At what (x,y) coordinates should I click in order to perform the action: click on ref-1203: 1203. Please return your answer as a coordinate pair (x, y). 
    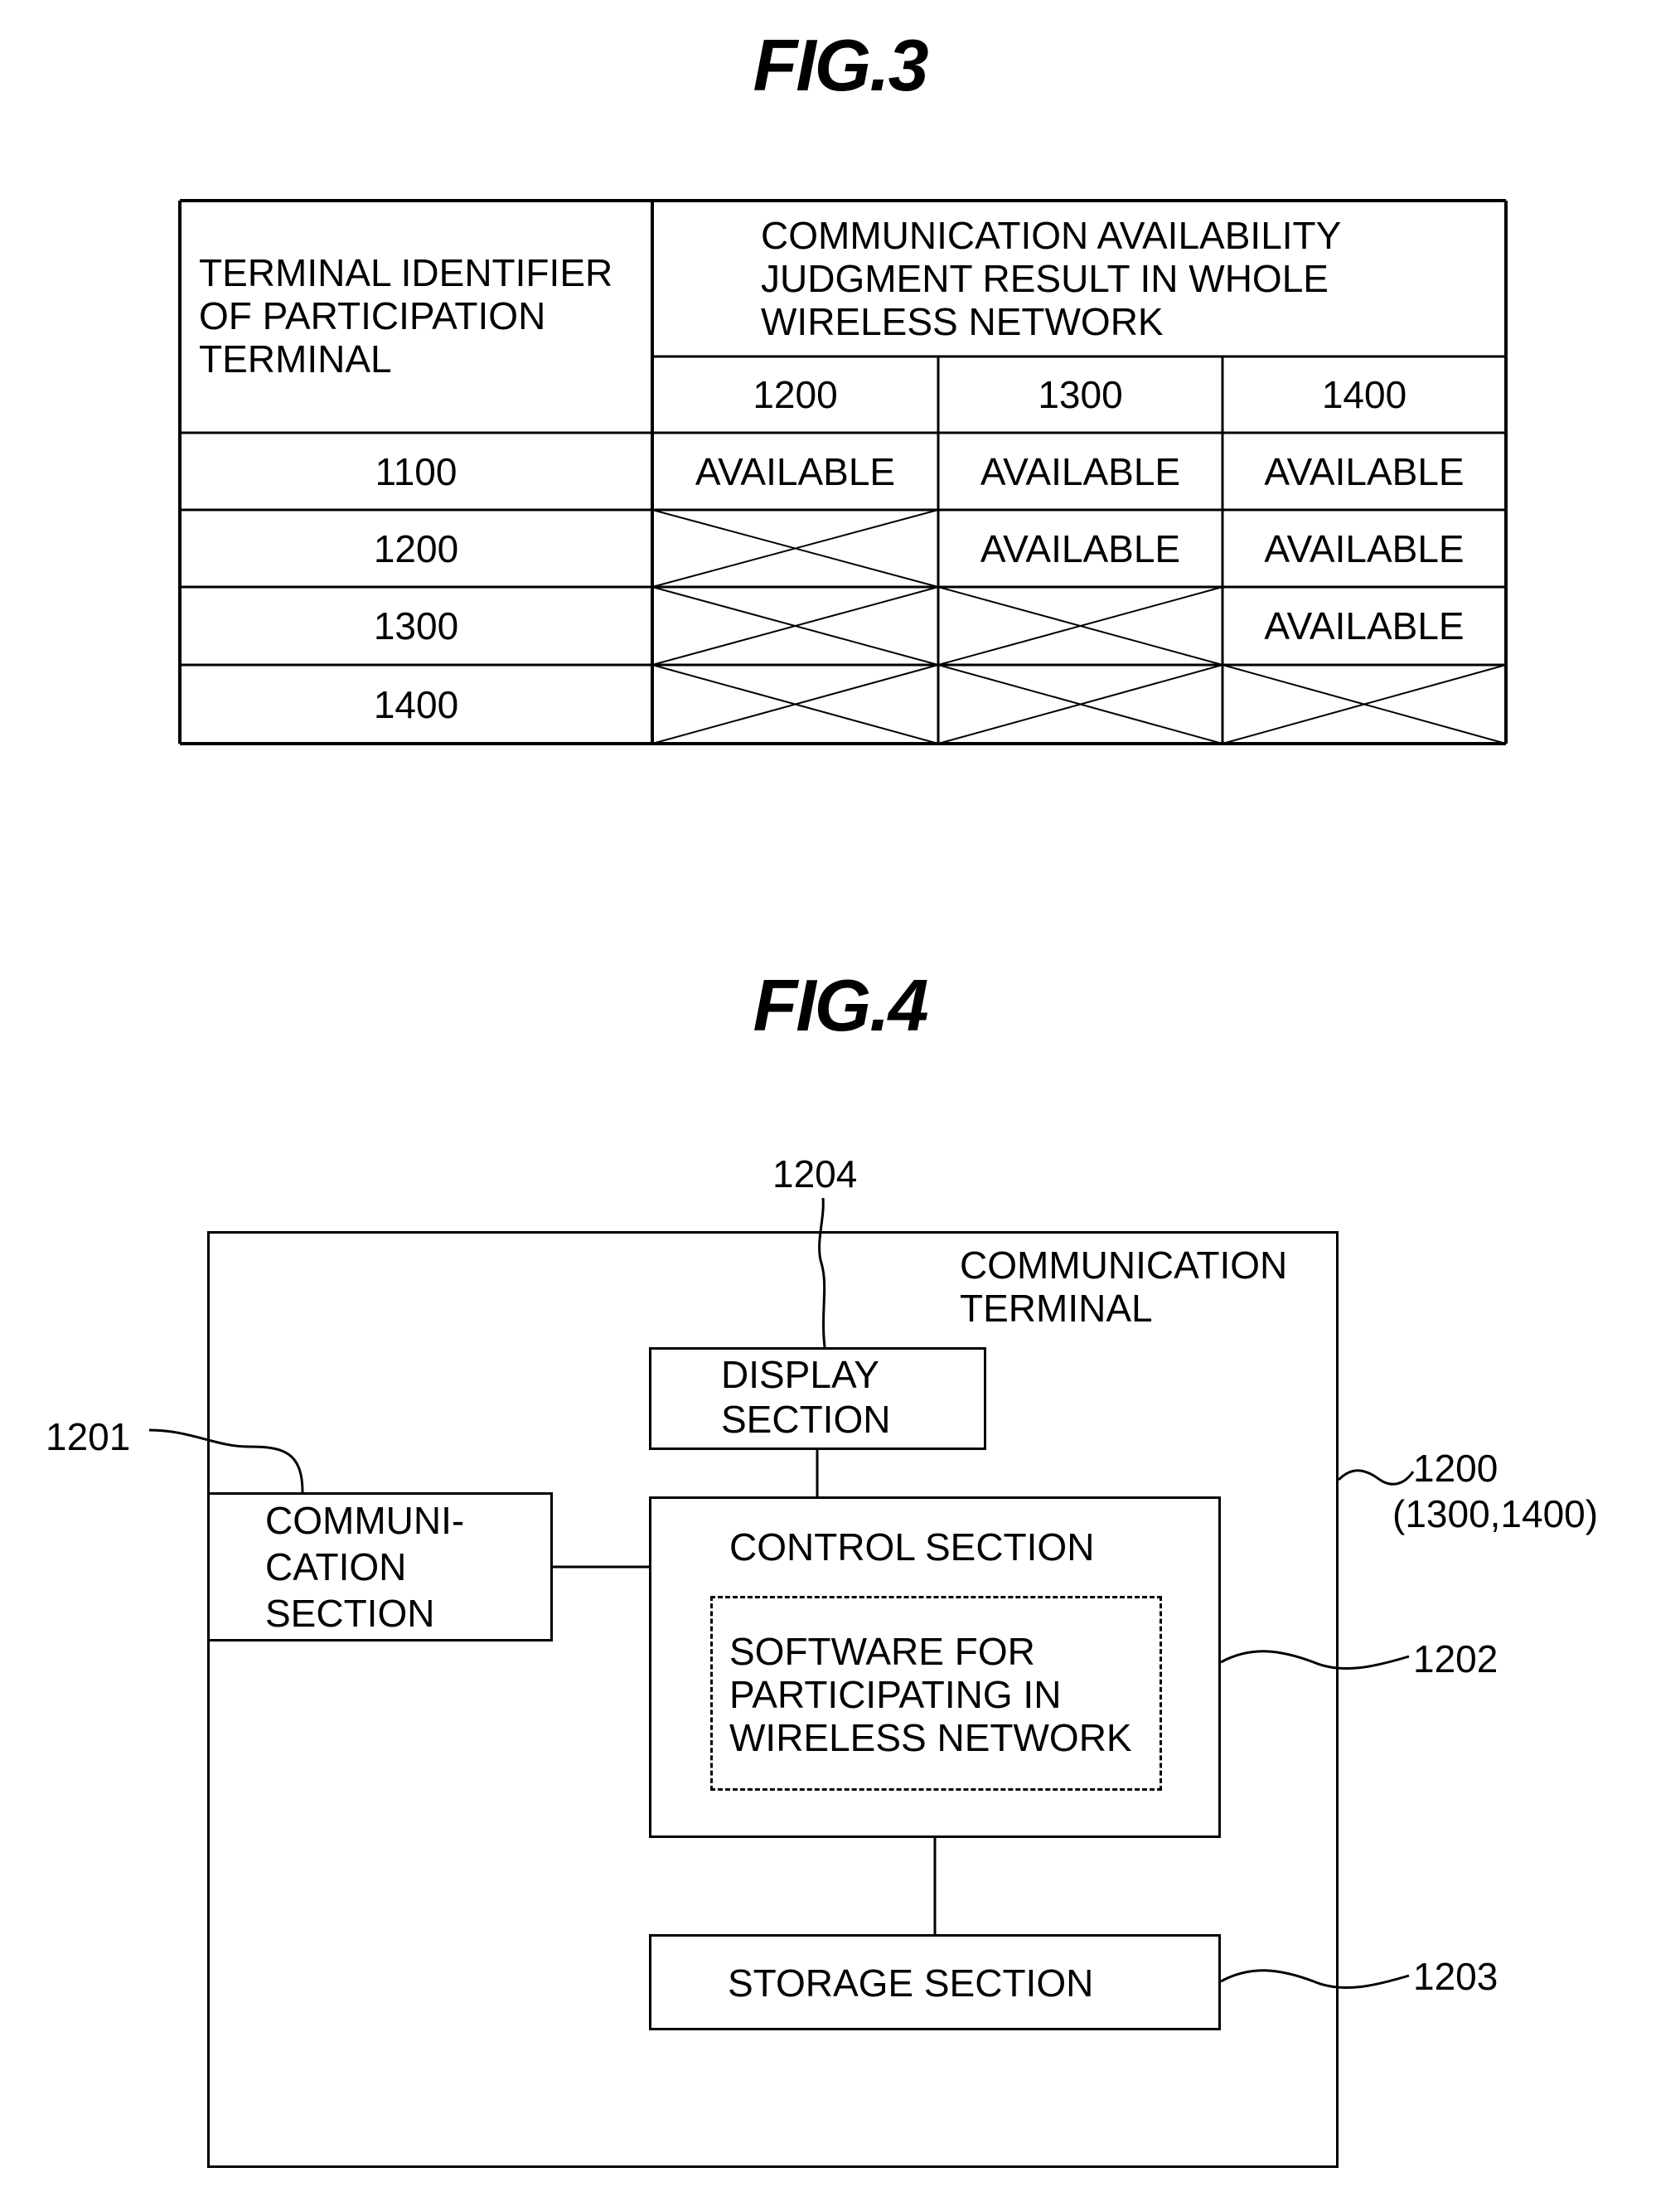
    Looking at the image, I should click on (1455, 1976).